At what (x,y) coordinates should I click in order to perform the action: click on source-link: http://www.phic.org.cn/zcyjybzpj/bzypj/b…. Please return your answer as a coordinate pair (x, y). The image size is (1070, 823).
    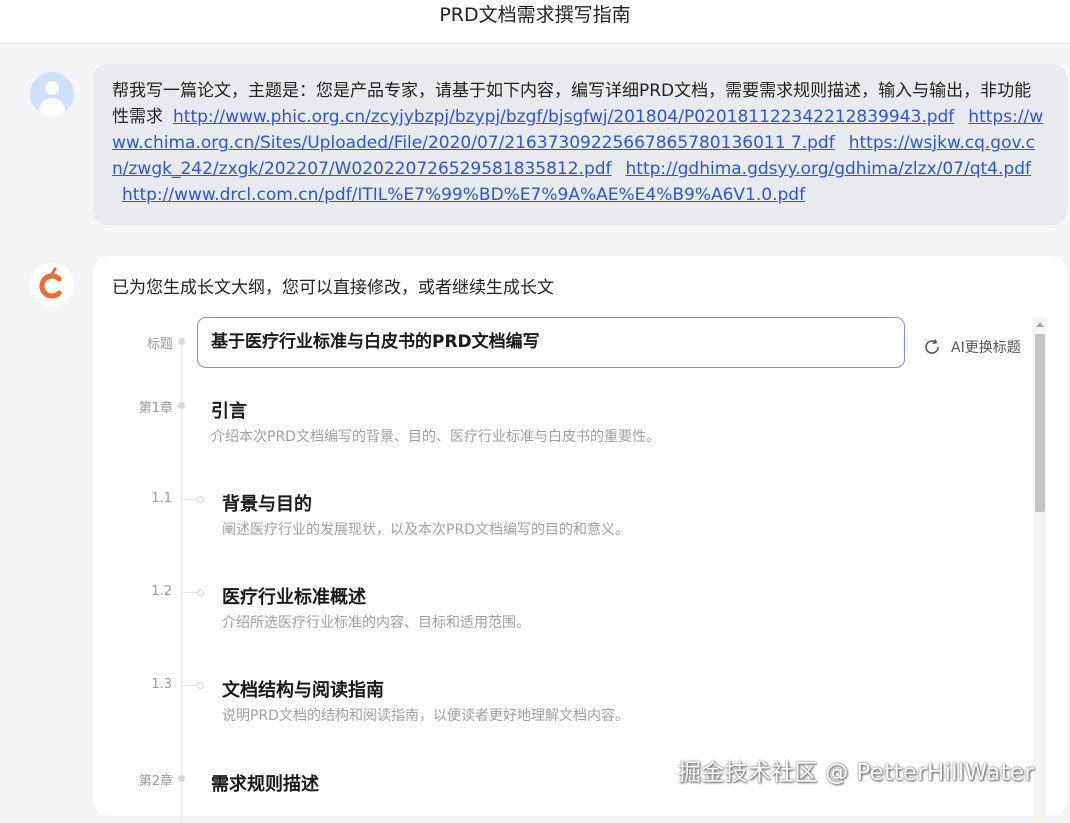
    Looking at the image, I should click on (563, 117).